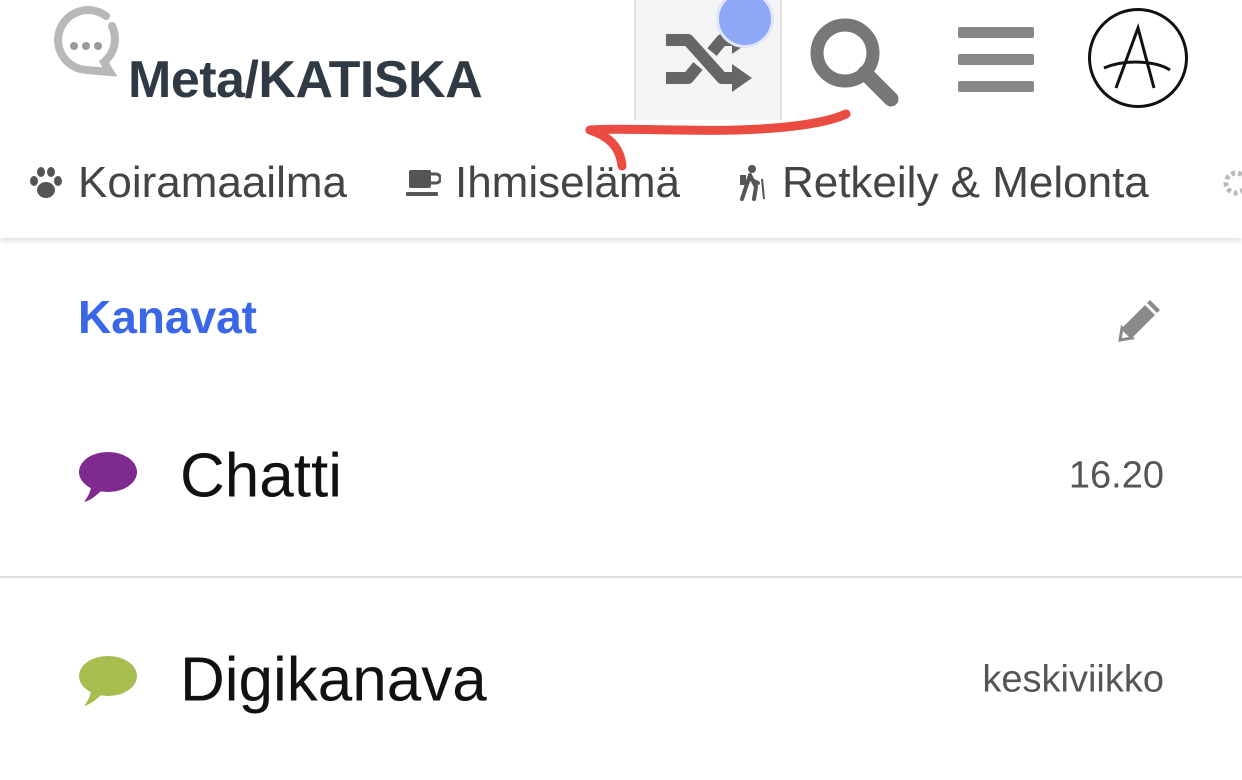 Image resolution: width=1242 pixels, height=780 pixels. Describe the element at coordinates (965, 182) in the screenshot. I see `category-label: Retkeily & Melonta` at that location.